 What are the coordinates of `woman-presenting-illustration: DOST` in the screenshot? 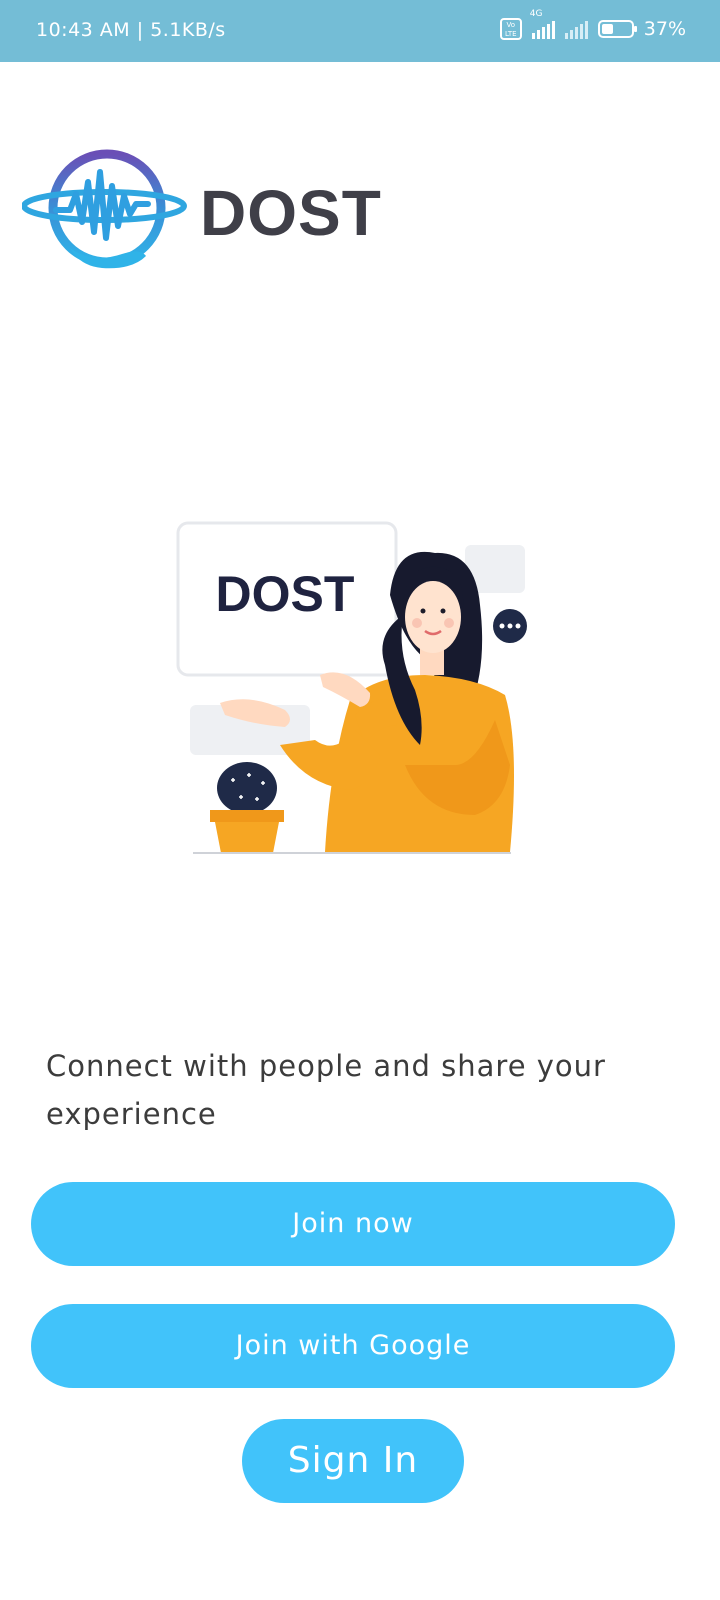 It's located at (351, 687).